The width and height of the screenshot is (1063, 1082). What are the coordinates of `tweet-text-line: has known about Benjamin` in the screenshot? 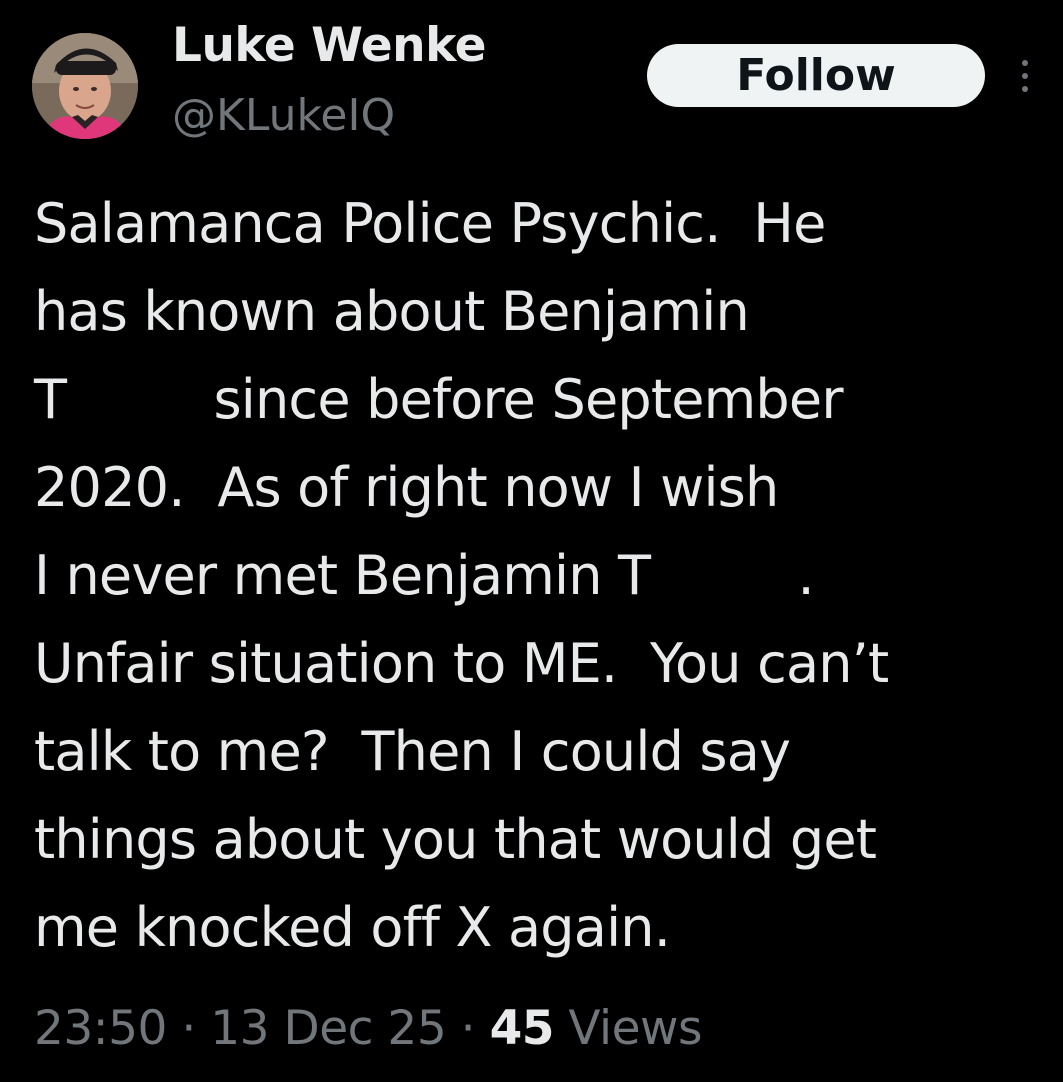 It's located at (392, 311).